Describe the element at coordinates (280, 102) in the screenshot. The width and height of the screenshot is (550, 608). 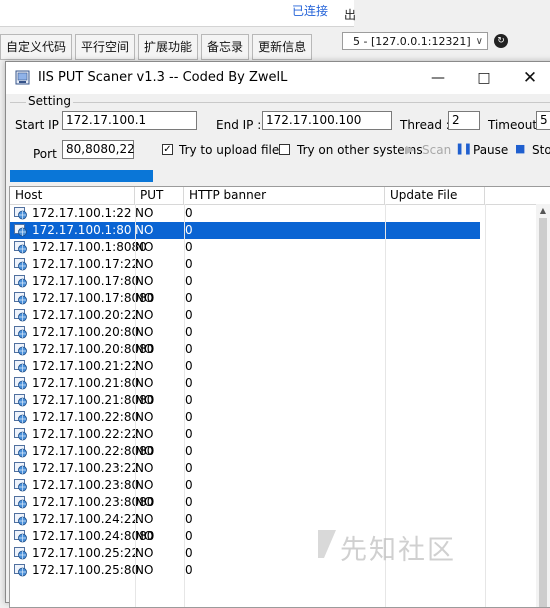
I see `setting-group-border` at that location.